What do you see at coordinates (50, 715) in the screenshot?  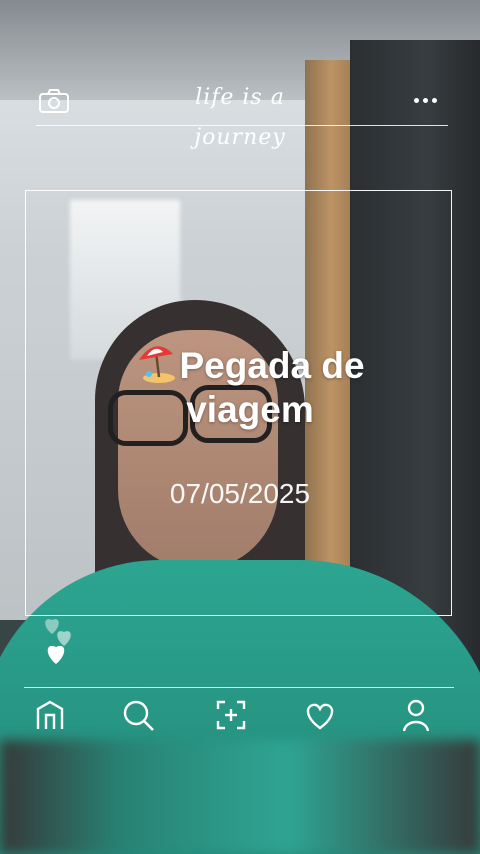 I see `home-icon` at bounding box center [50, 715].